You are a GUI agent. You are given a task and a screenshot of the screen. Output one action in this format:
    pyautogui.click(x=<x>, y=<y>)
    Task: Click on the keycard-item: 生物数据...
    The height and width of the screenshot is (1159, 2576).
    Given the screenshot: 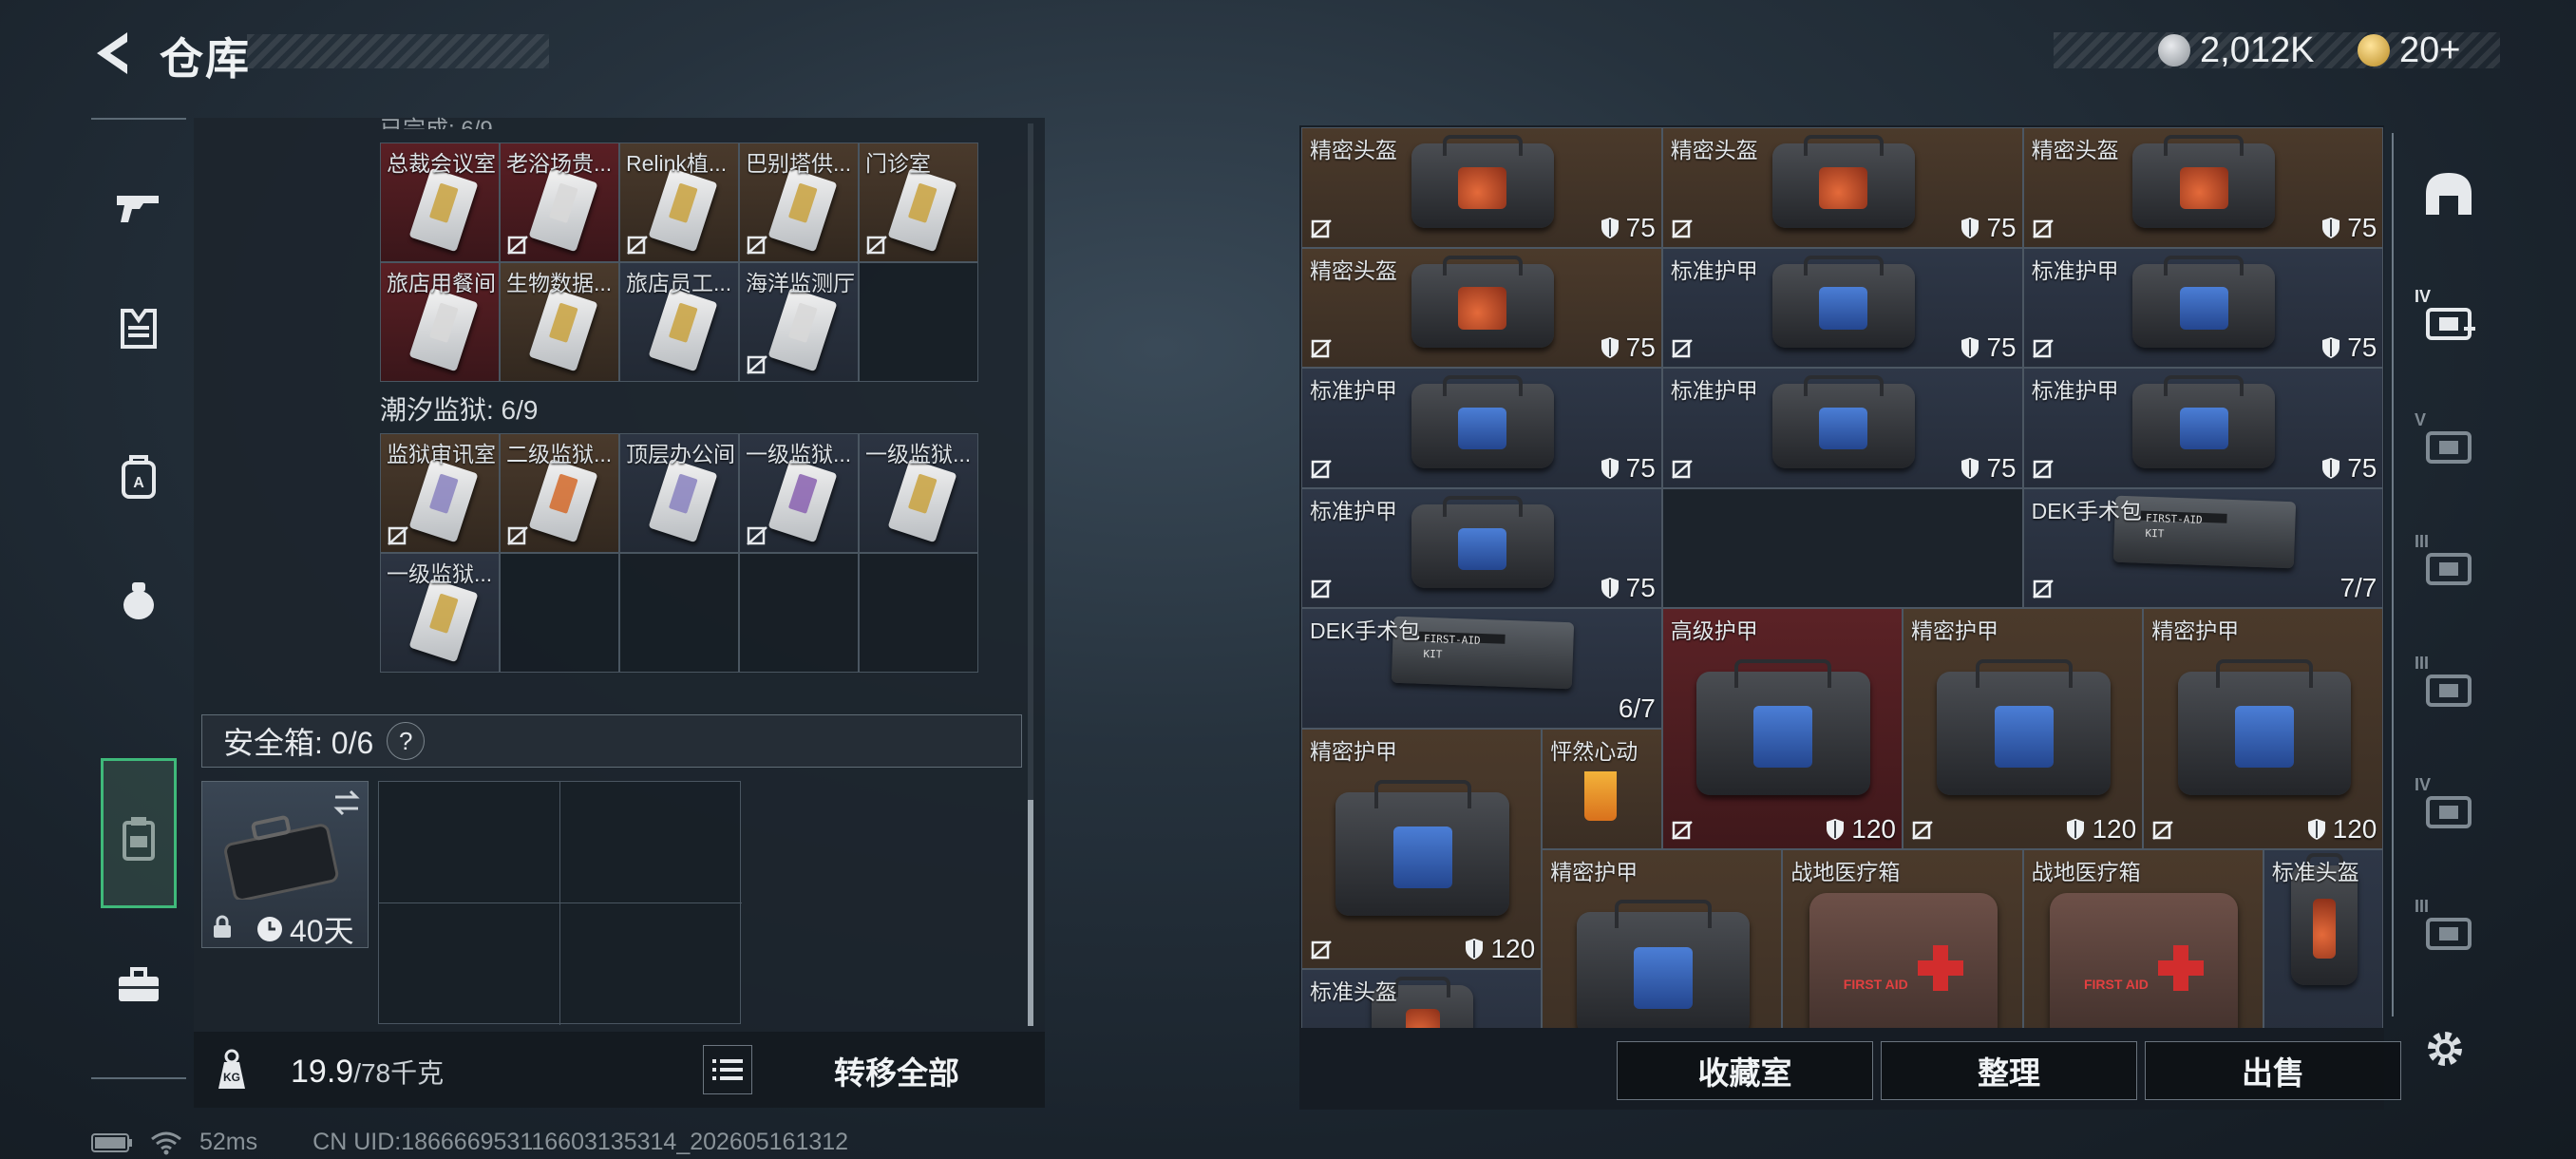 What is the action you would take?
    pyautogui.click(x=559, y=322)
    